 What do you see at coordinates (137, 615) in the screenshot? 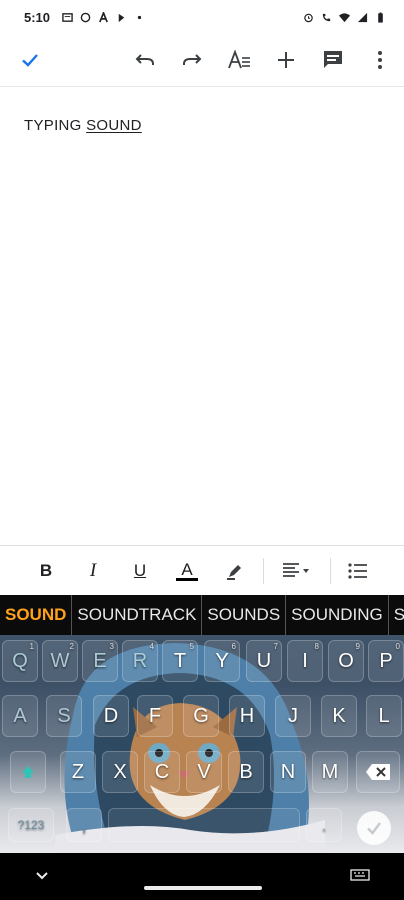
I see `suggestion-item: SOUNDTRACK` at bounding box center [137, 615].